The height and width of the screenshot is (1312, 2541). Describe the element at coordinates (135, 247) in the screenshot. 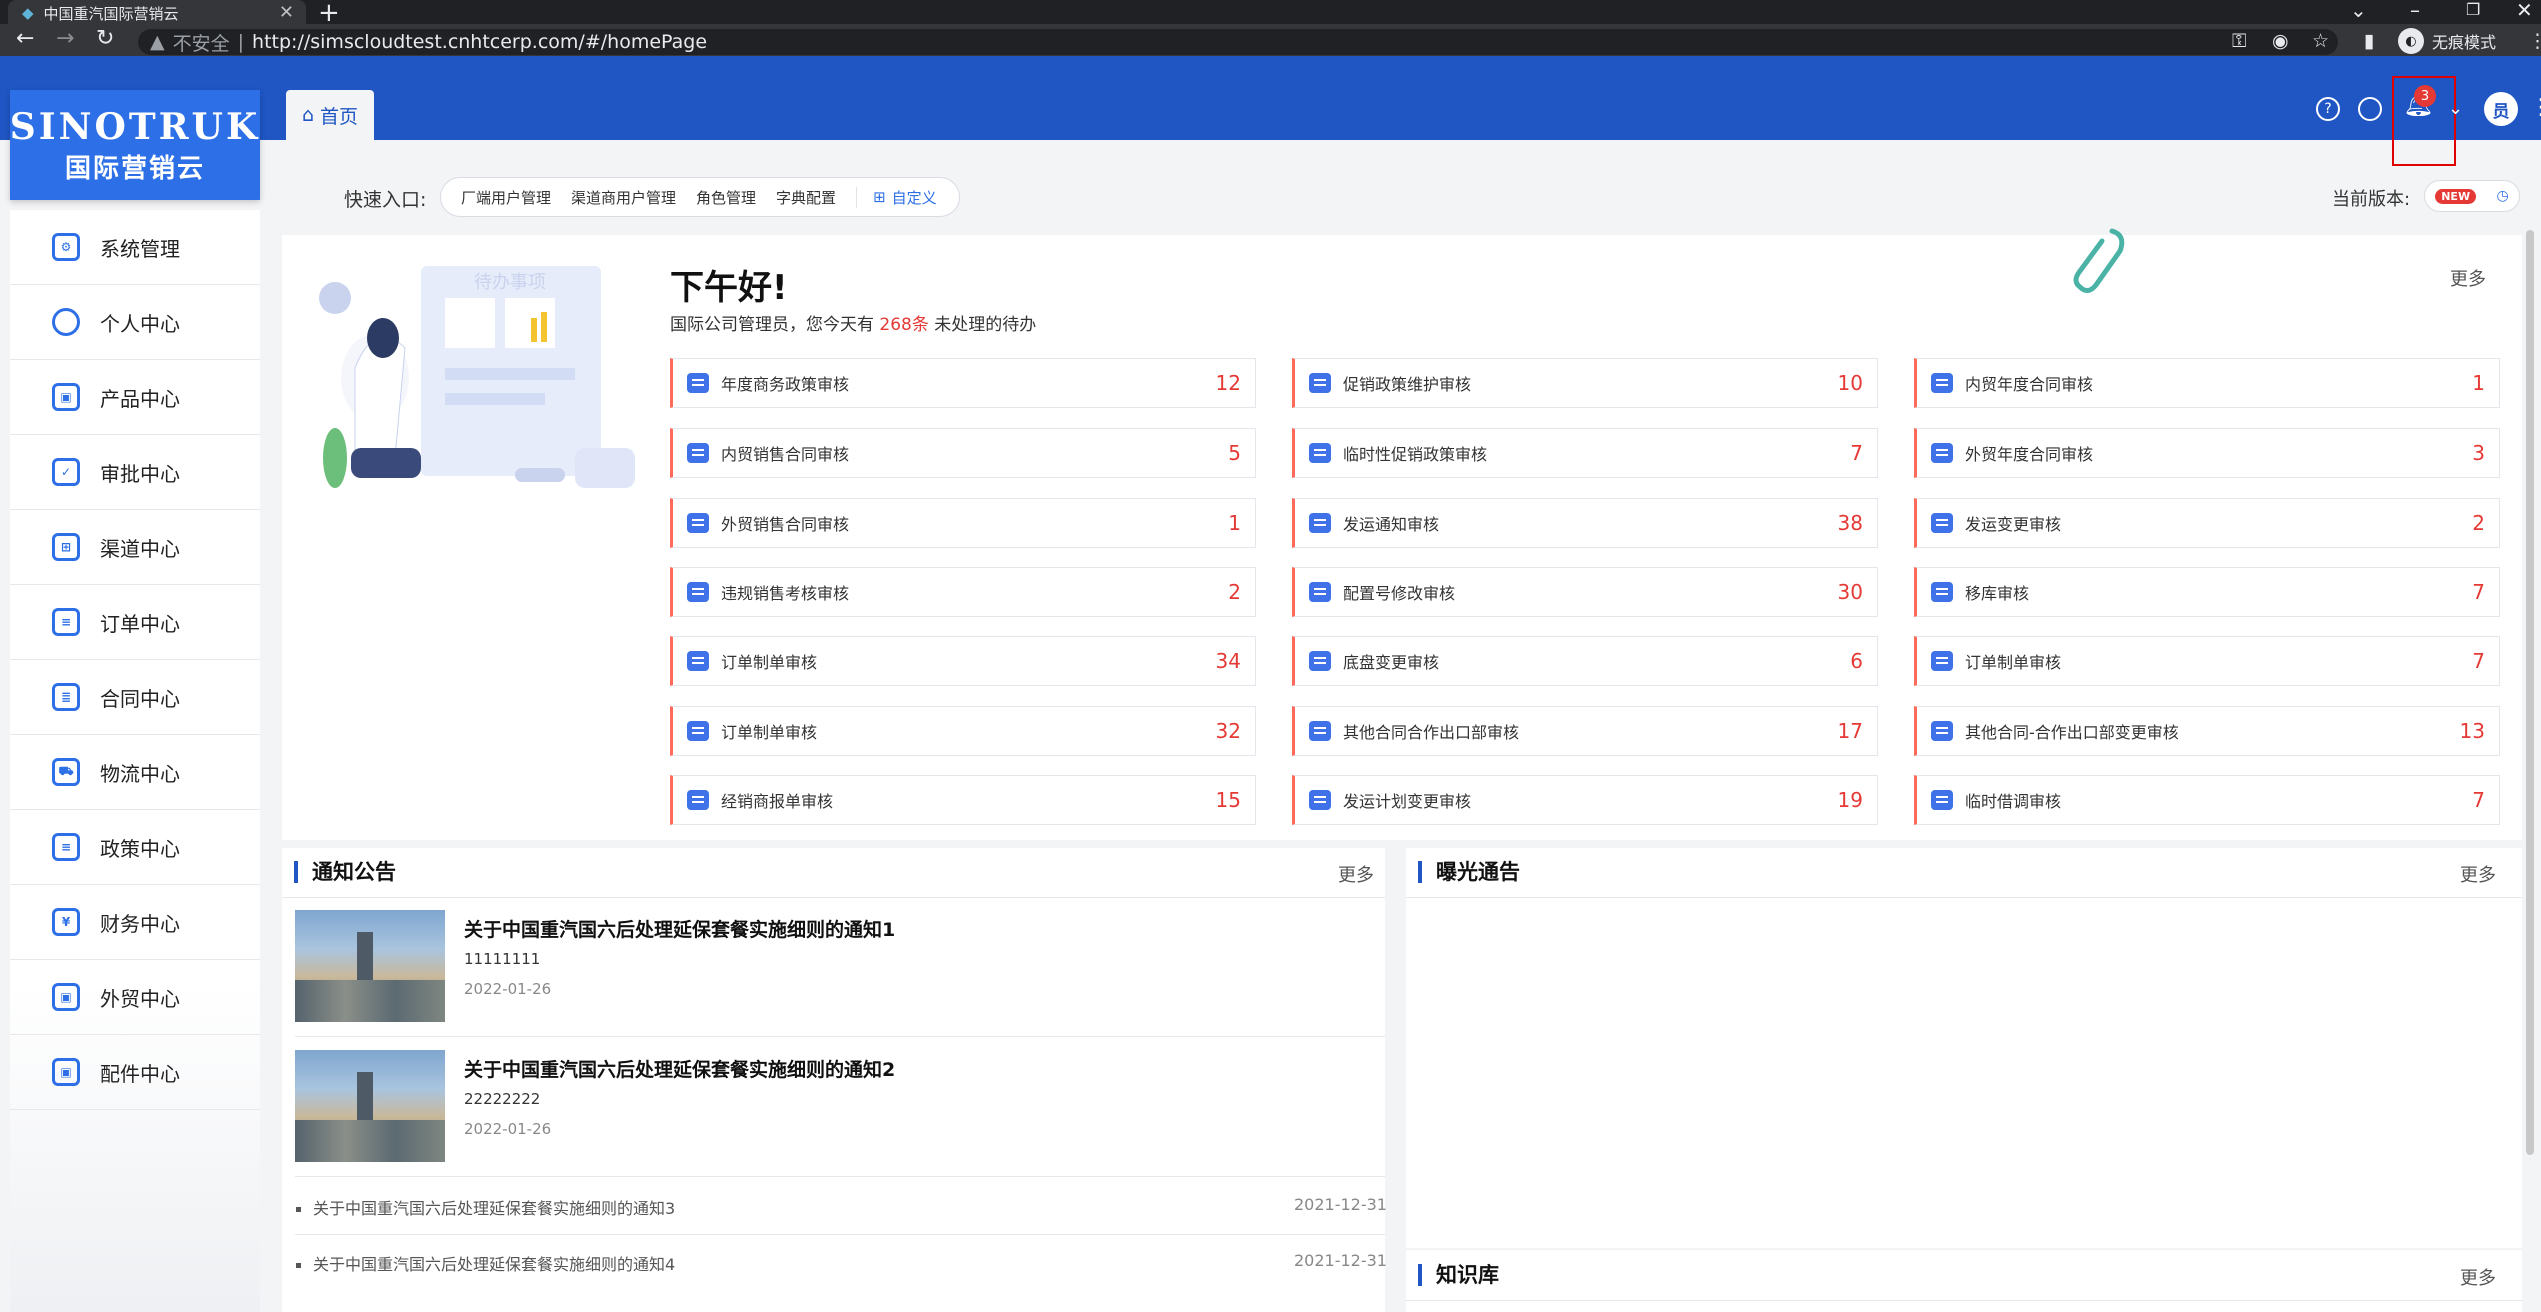

I see `sidebar-item-system: ⚙ 系统管理` at that location.